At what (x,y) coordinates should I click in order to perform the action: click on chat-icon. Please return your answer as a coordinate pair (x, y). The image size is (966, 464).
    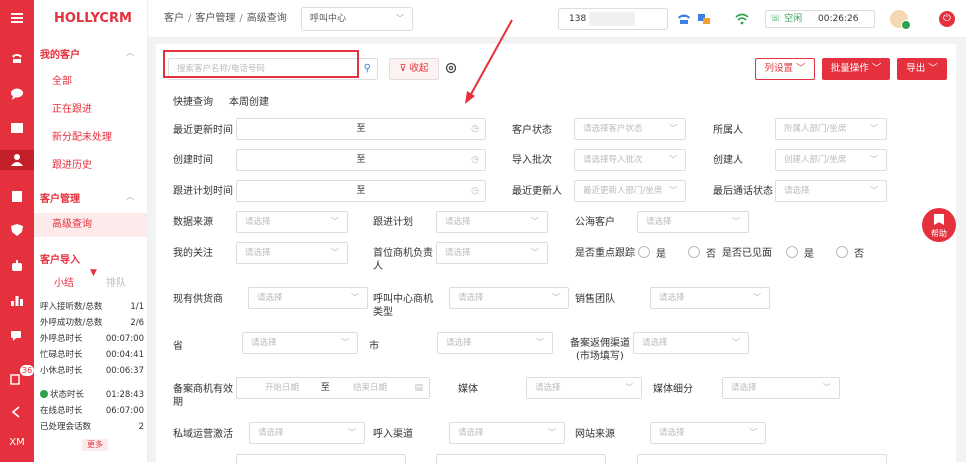
    Looking at the image, I should click on (17, 94).